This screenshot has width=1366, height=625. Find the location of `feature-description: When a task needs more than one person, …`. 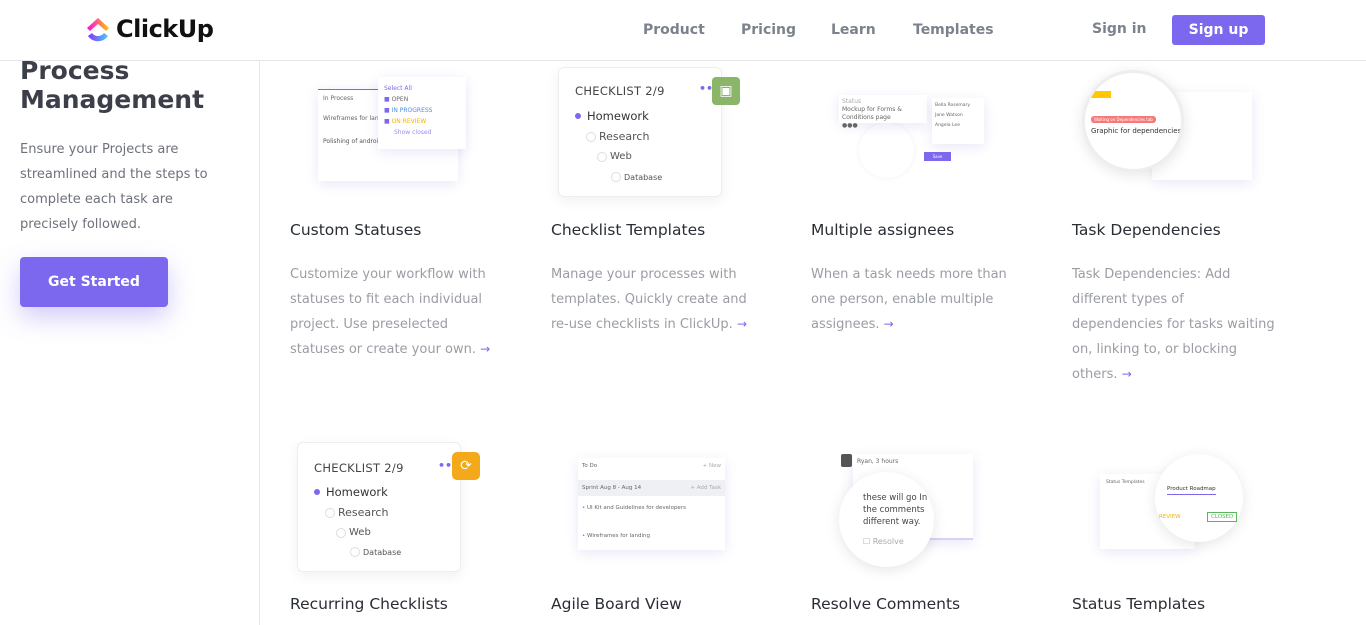

feature-description: When a task needs more than one person, … is located at coordinates (909, 299).